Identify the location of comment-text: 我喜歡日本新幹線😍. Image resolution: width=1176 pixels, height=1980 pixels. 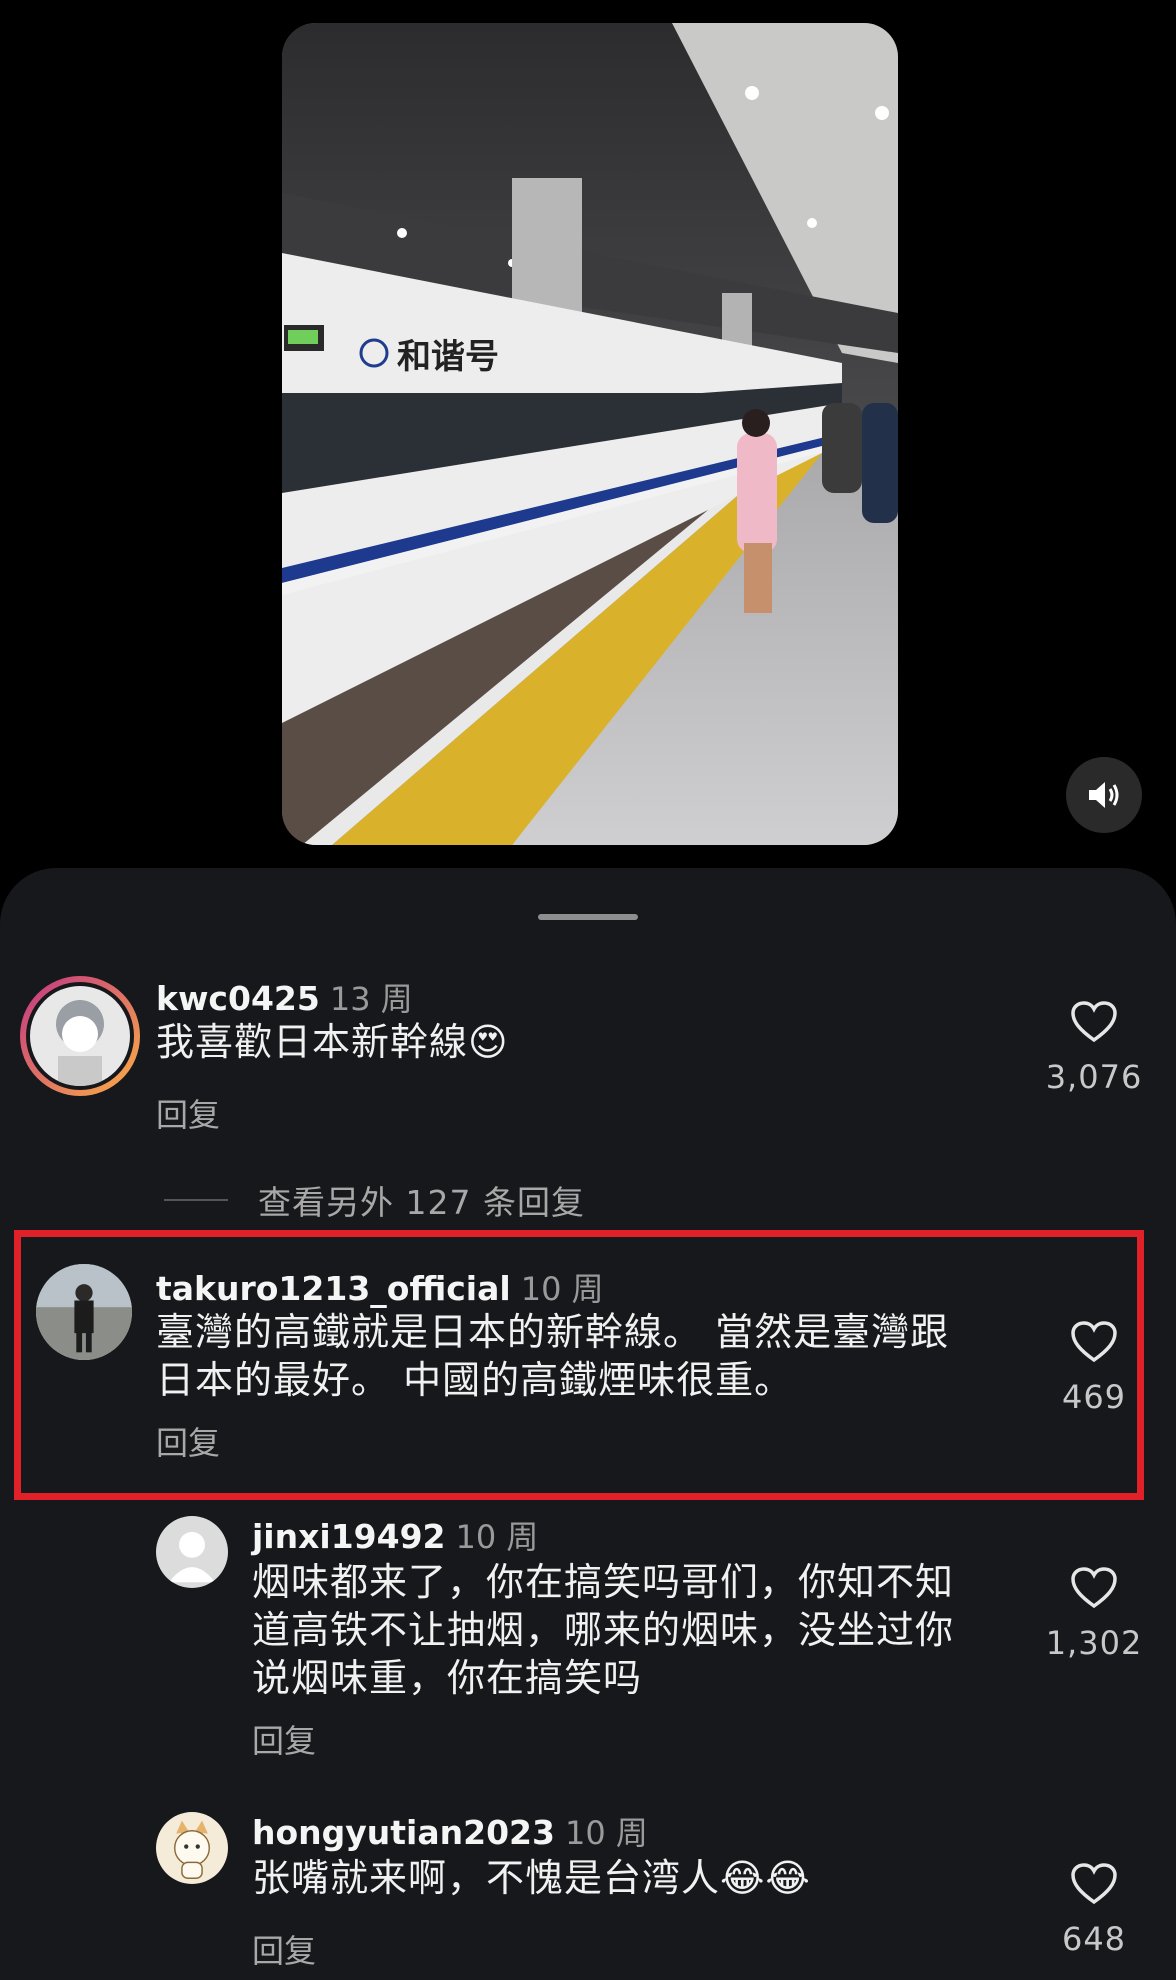
(332, 1042).